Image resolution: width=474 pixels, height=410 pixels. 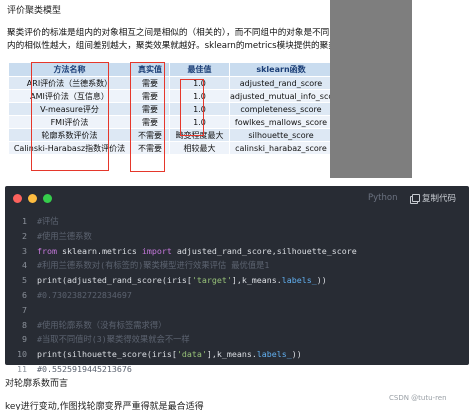 What do you see at coordinates (48, 221) in the screenshot?
I see `code-token: #评估` at bounding box center [48, 221].